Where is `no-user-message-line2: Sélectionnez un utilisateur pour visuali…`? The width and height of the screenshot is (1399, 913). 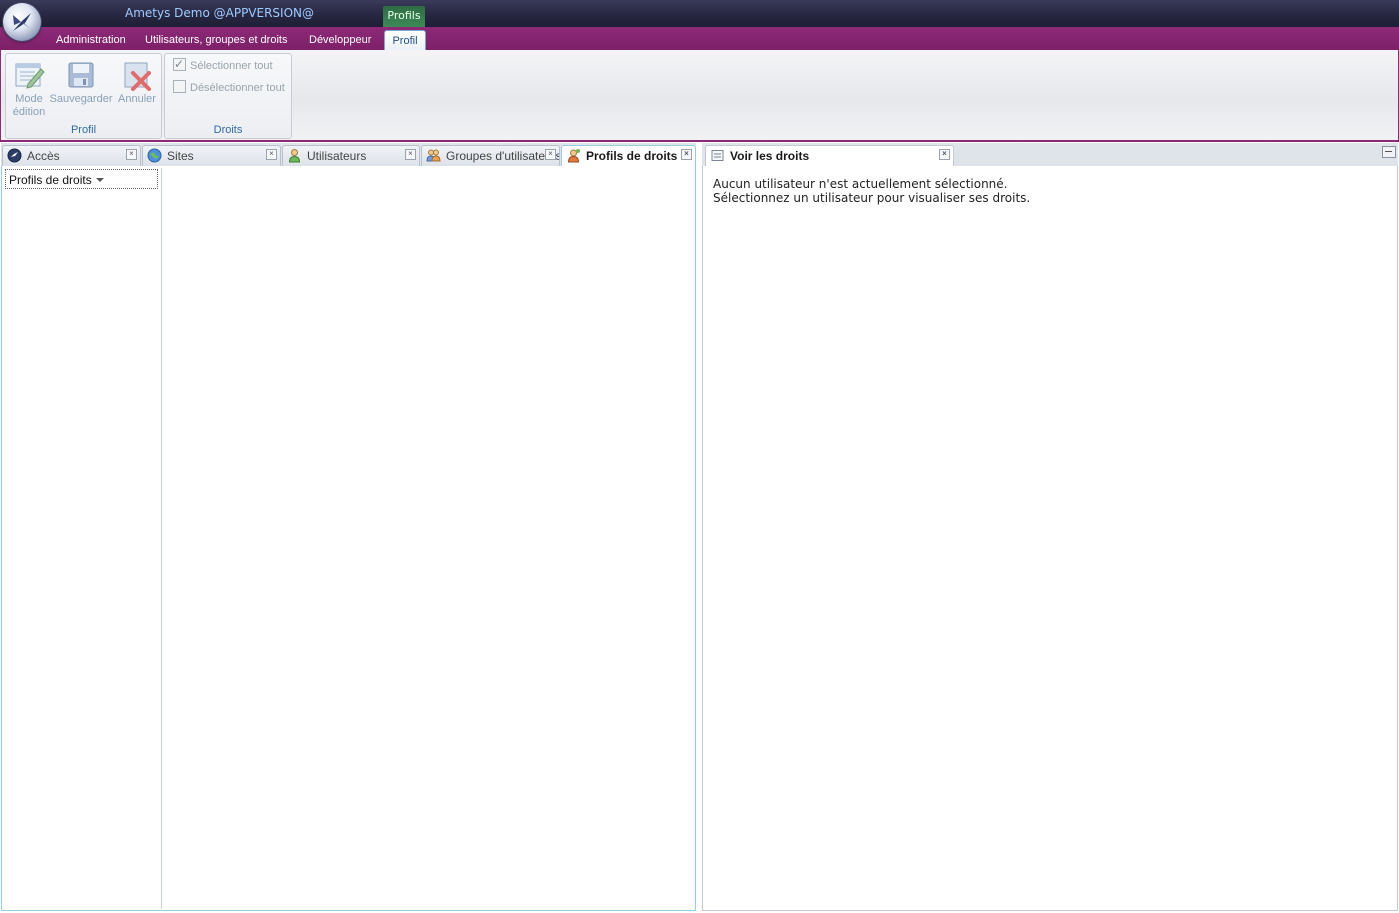
no-user-message-line2: Sélectionnez un utilisateur pour visuali… is located at coordinates (872, 198).